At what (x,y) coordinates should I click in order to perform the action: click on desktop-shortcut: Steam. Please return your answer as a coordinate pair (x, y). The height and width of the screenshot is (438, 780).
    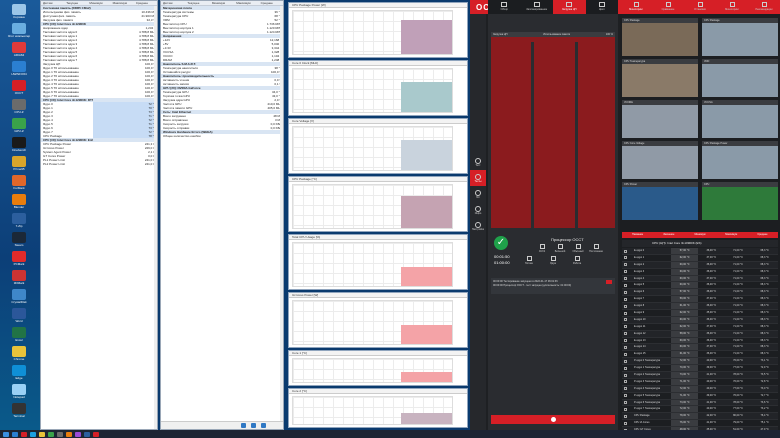
    Looking at the image, I should click on (19, 241).